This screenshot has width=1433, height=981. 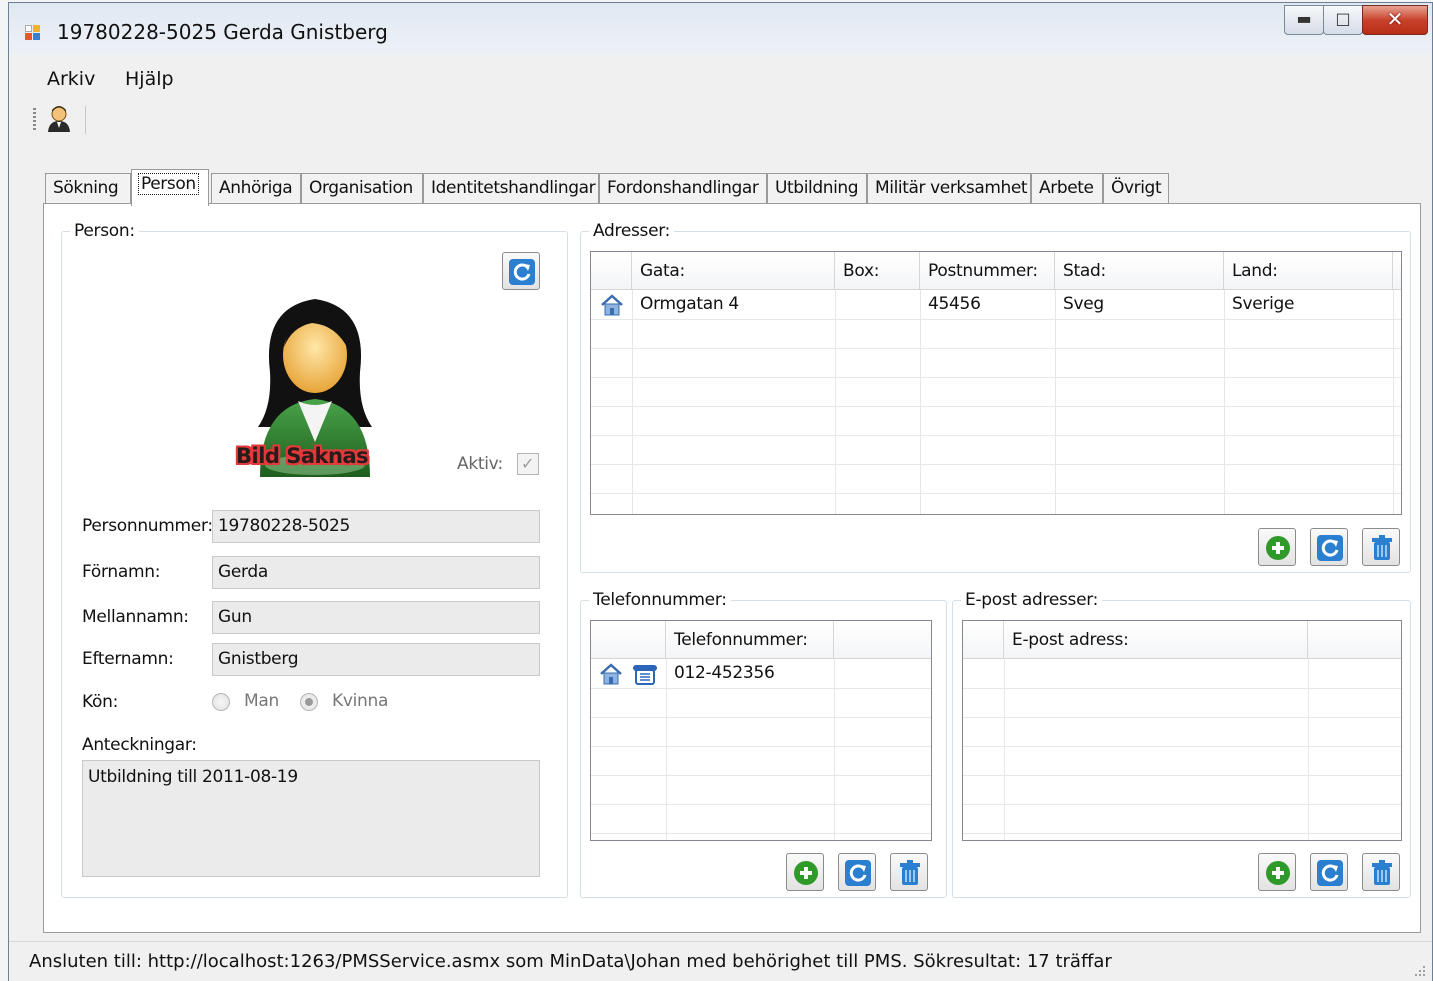 I want to click on tab-label: Utbildning, so click(x=817, y=188).